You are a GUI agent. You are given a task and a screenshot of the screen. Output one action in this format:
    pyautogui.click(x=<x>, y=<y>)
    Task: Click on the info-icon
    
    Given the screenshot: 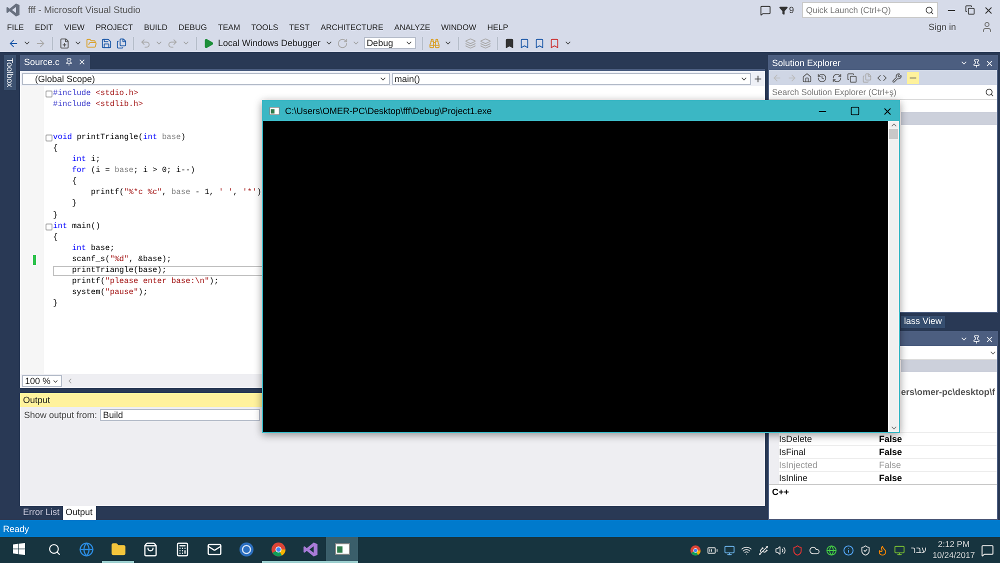 What is the action you would take?
    pyautogui.click(x=848, y=550)
    